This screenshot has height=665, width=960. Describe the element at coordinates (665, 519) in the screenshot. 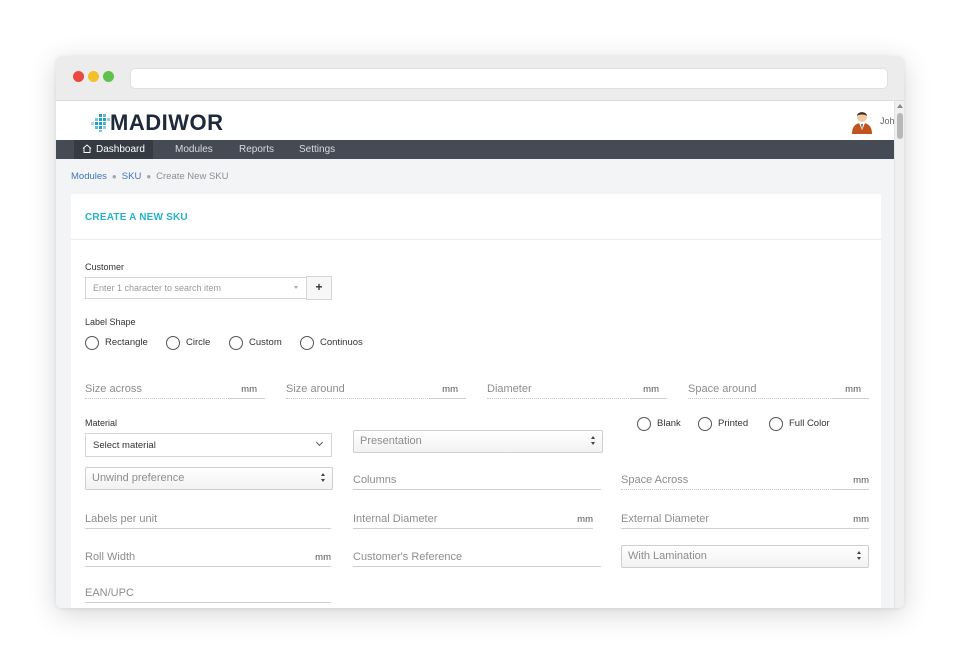

I see `external-diameter-placeholder: External Diameter` at that location.